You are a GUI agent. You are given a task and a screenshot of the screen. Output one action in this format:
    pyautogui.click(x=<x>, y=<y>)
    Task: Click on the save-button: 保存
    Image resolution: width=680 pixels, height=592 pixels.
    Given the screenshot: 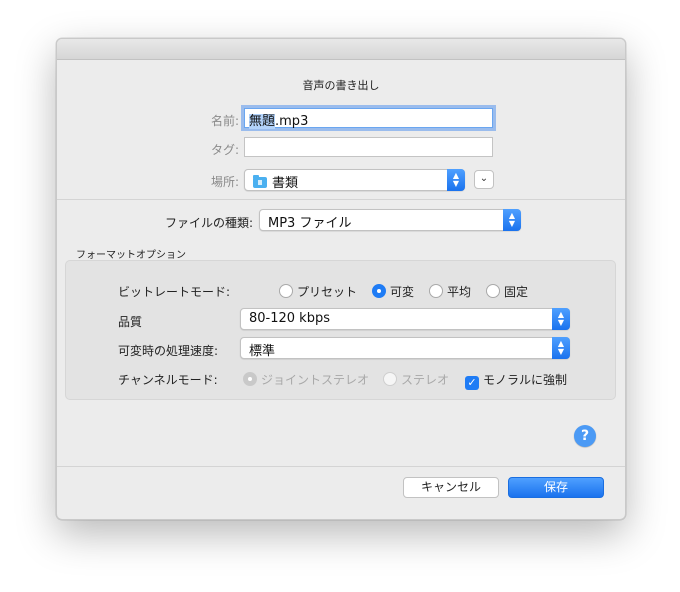 What is the action you would take?
    pyautogui.click(x=556, y=487)
    